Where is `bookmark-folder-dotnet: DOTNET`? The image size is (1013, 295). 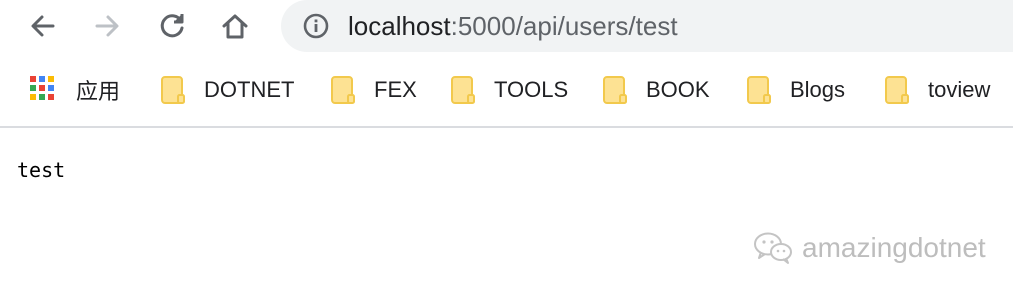 bookmark-folder-dotnet: DOTNET is located at coordinates (227, 90).